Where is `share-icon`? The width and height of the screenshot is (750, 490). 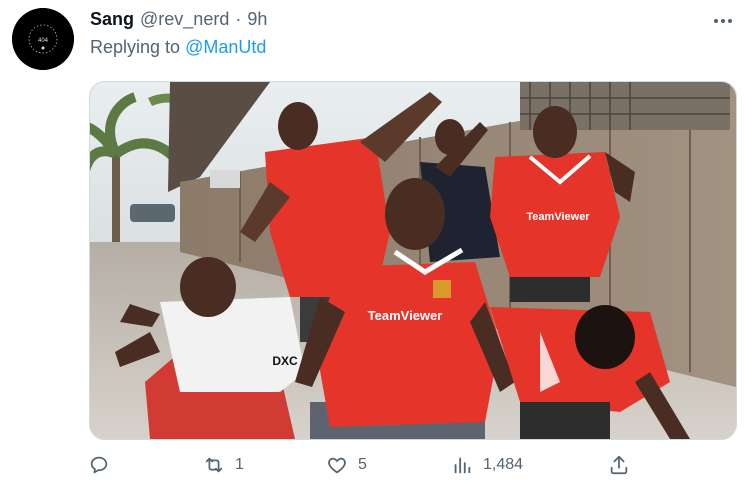
share-icon is located at coordinates (619, 465).